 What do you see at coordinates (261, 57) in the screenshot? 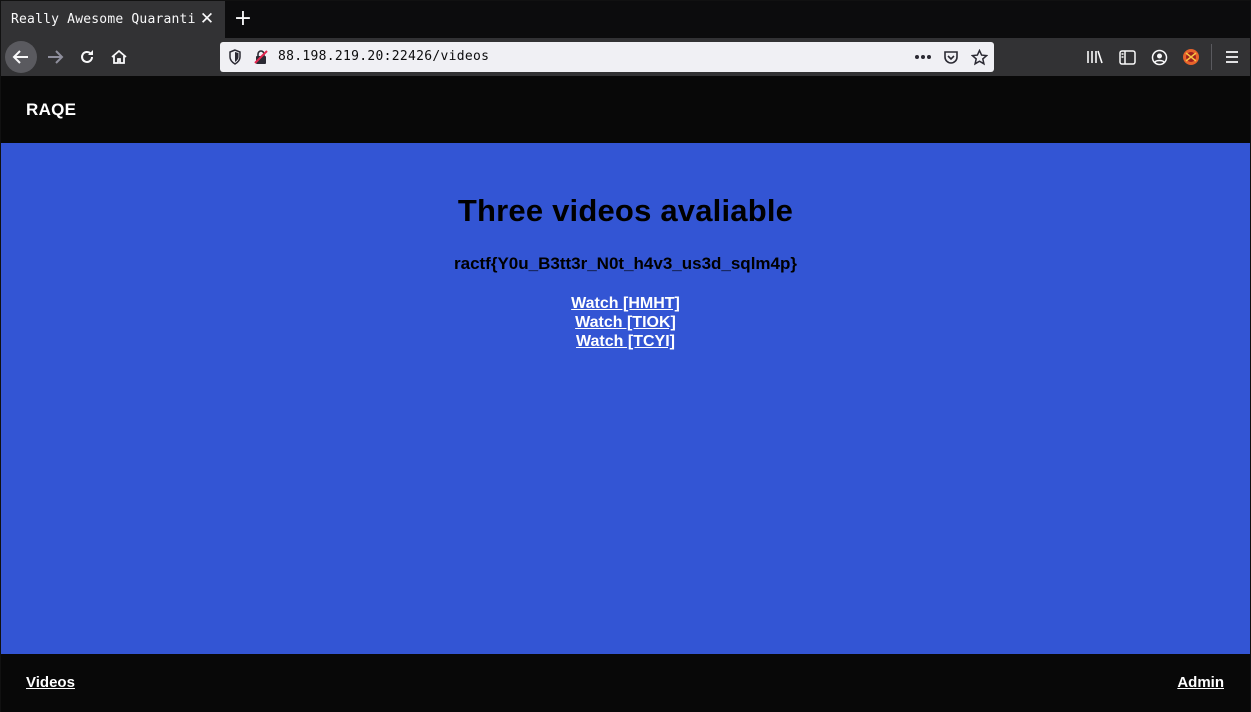
I see `insecure-lock-icon` at bounding box center [261, 57].